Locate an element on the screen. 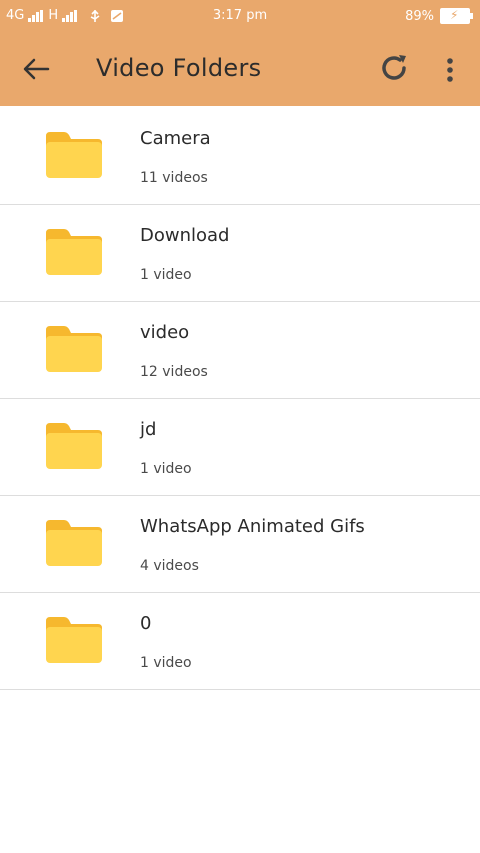  folder-name: Download is located at coordinates (185, 235).